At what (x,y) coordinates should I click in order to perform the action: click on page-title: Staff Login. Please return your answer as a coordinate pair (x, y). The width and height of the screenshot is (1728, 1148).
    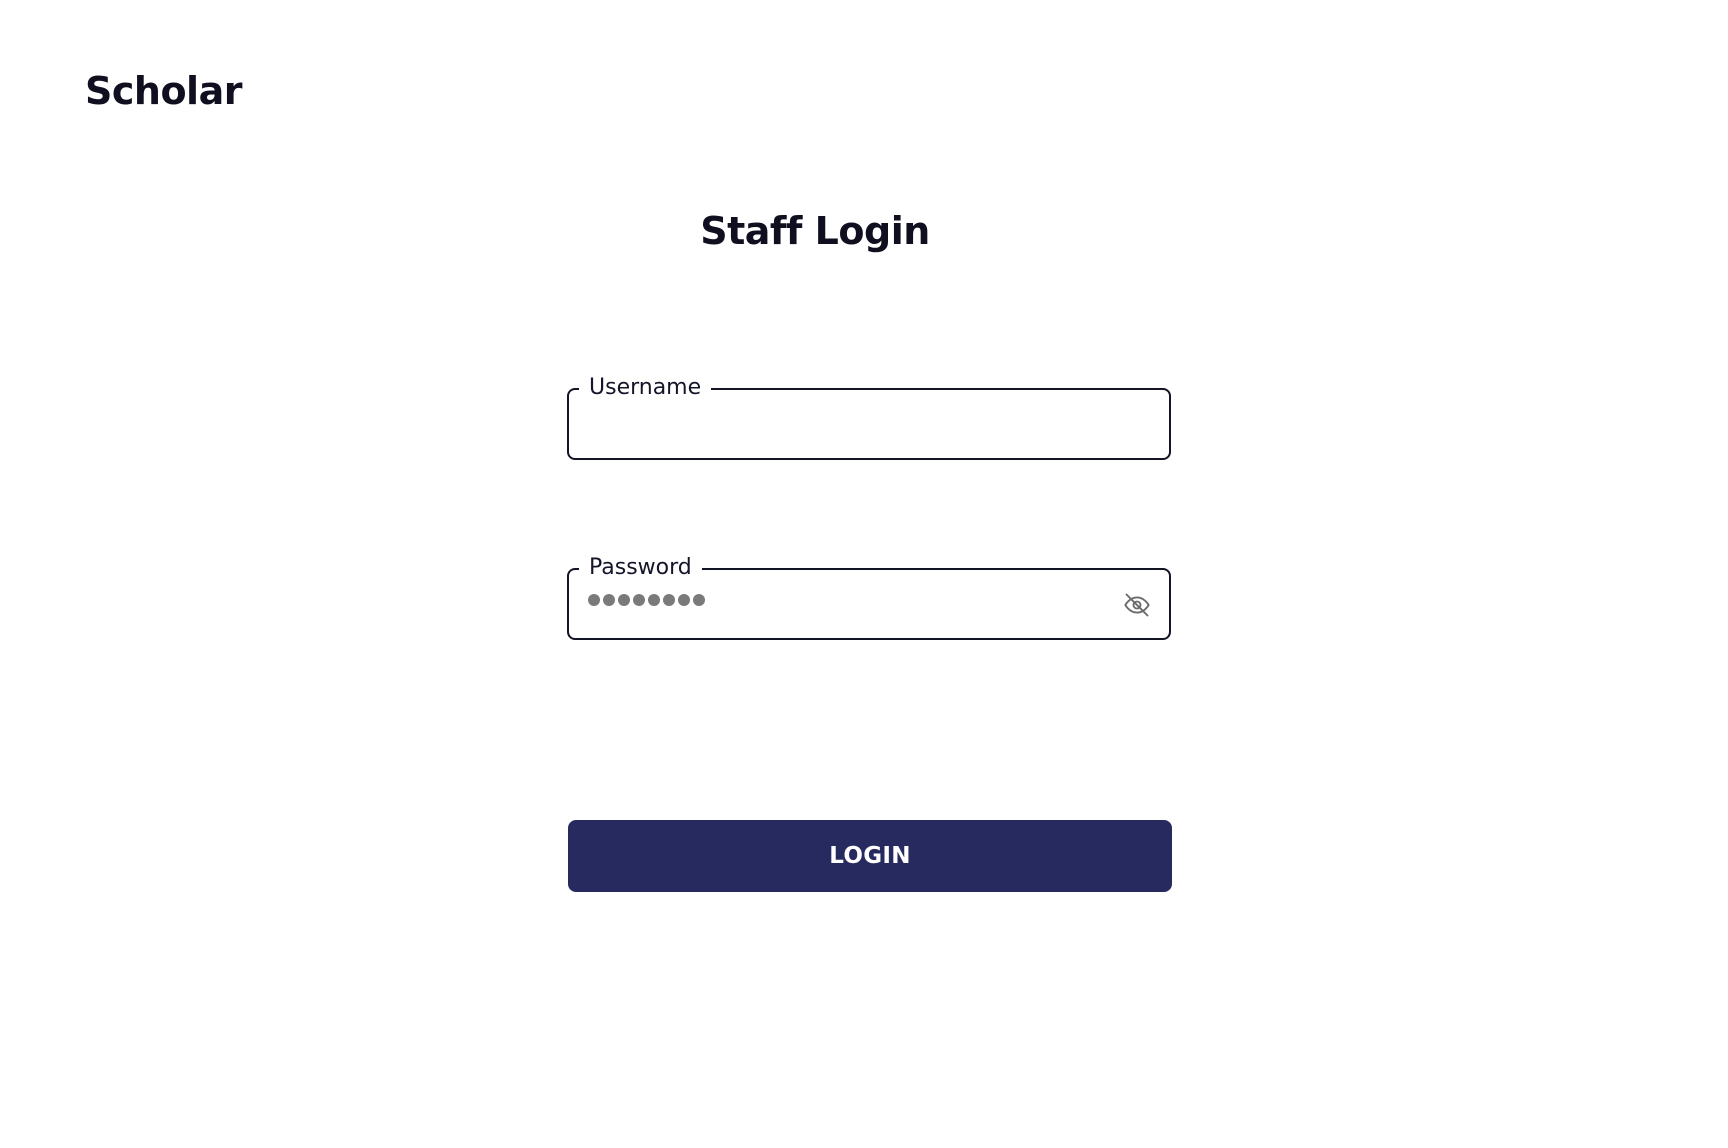
    Looking at the image, I should click on (815, 231).